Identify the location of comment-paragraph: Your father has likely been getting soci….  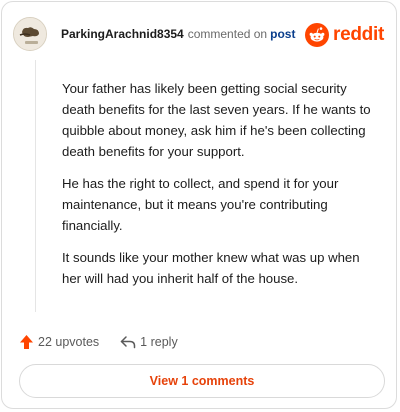
(216, 120).